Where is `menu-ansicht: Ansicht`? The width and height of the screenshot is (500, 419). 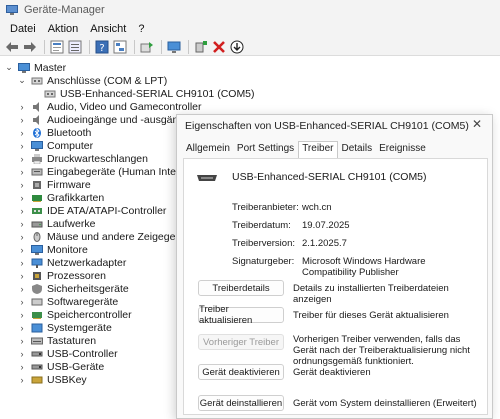 menu-ansicht: Ansicht is located at coordinates (108, 29).